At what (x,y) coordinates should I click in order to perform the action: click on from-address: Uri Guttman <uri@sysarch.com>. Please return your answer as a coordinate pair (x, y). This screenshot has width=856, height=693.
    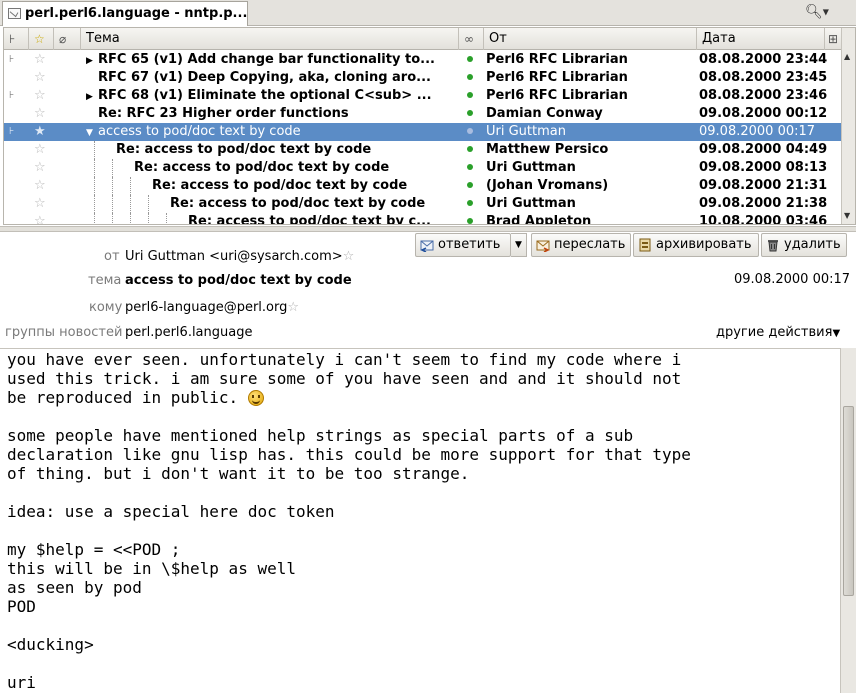
    Looking at the image, I should click on (234, 256).